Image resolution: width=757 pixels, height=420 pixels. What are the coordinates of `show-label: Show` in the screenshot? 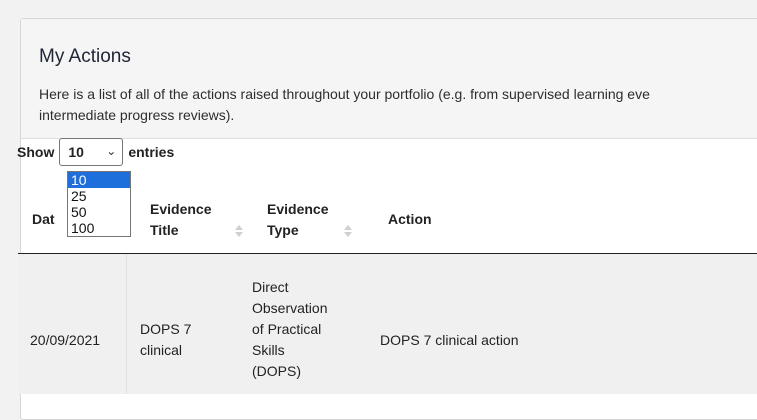 It's located at (36, 152).